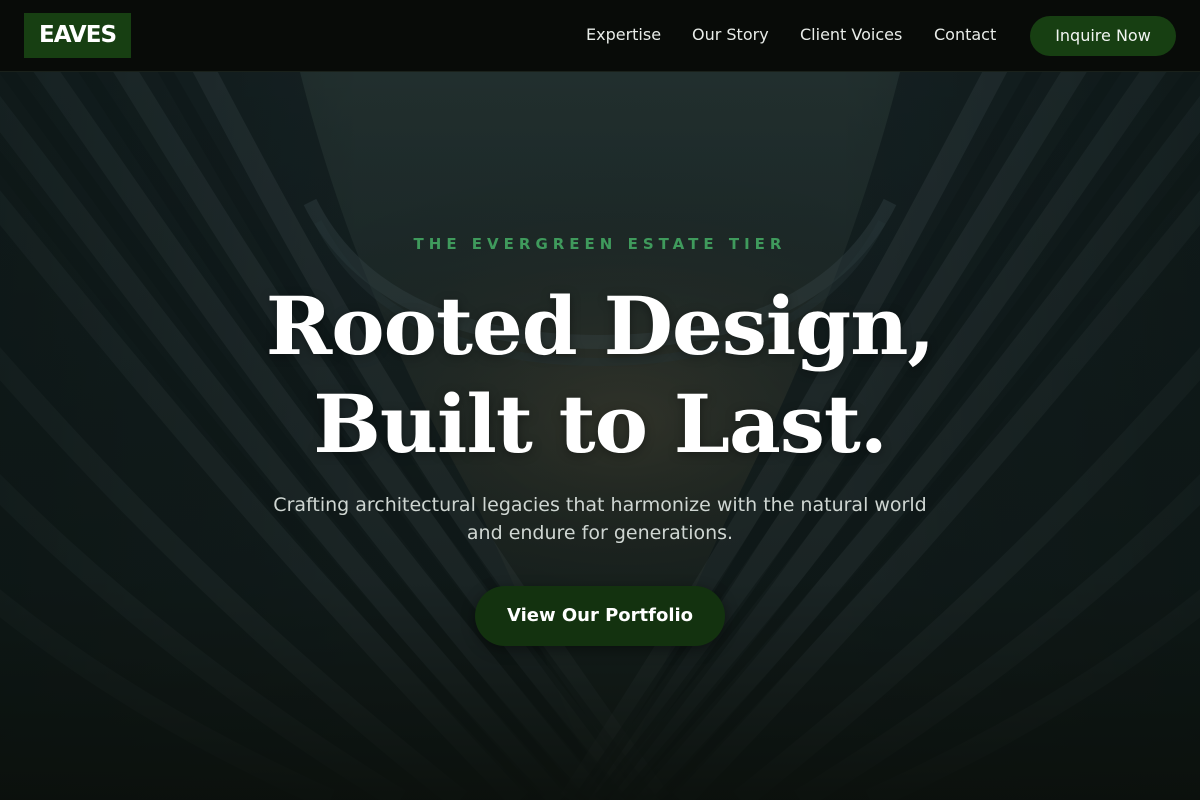 This screenshot has width=1200, height=800. Describe the element at coordinates (730, 35) in the screenshot. I see `nav-link-our-story: Our Story` at that location.